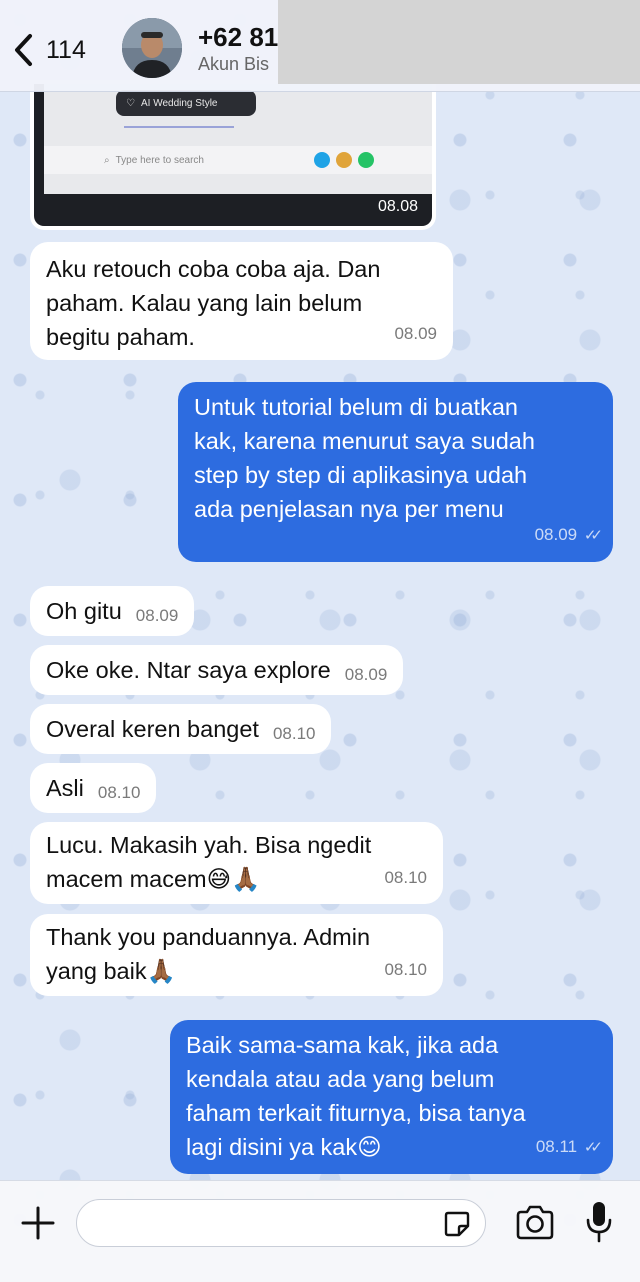 This screenshot has height=1282, width=640. I want to click on sticker-icon, so click(457, 1224).